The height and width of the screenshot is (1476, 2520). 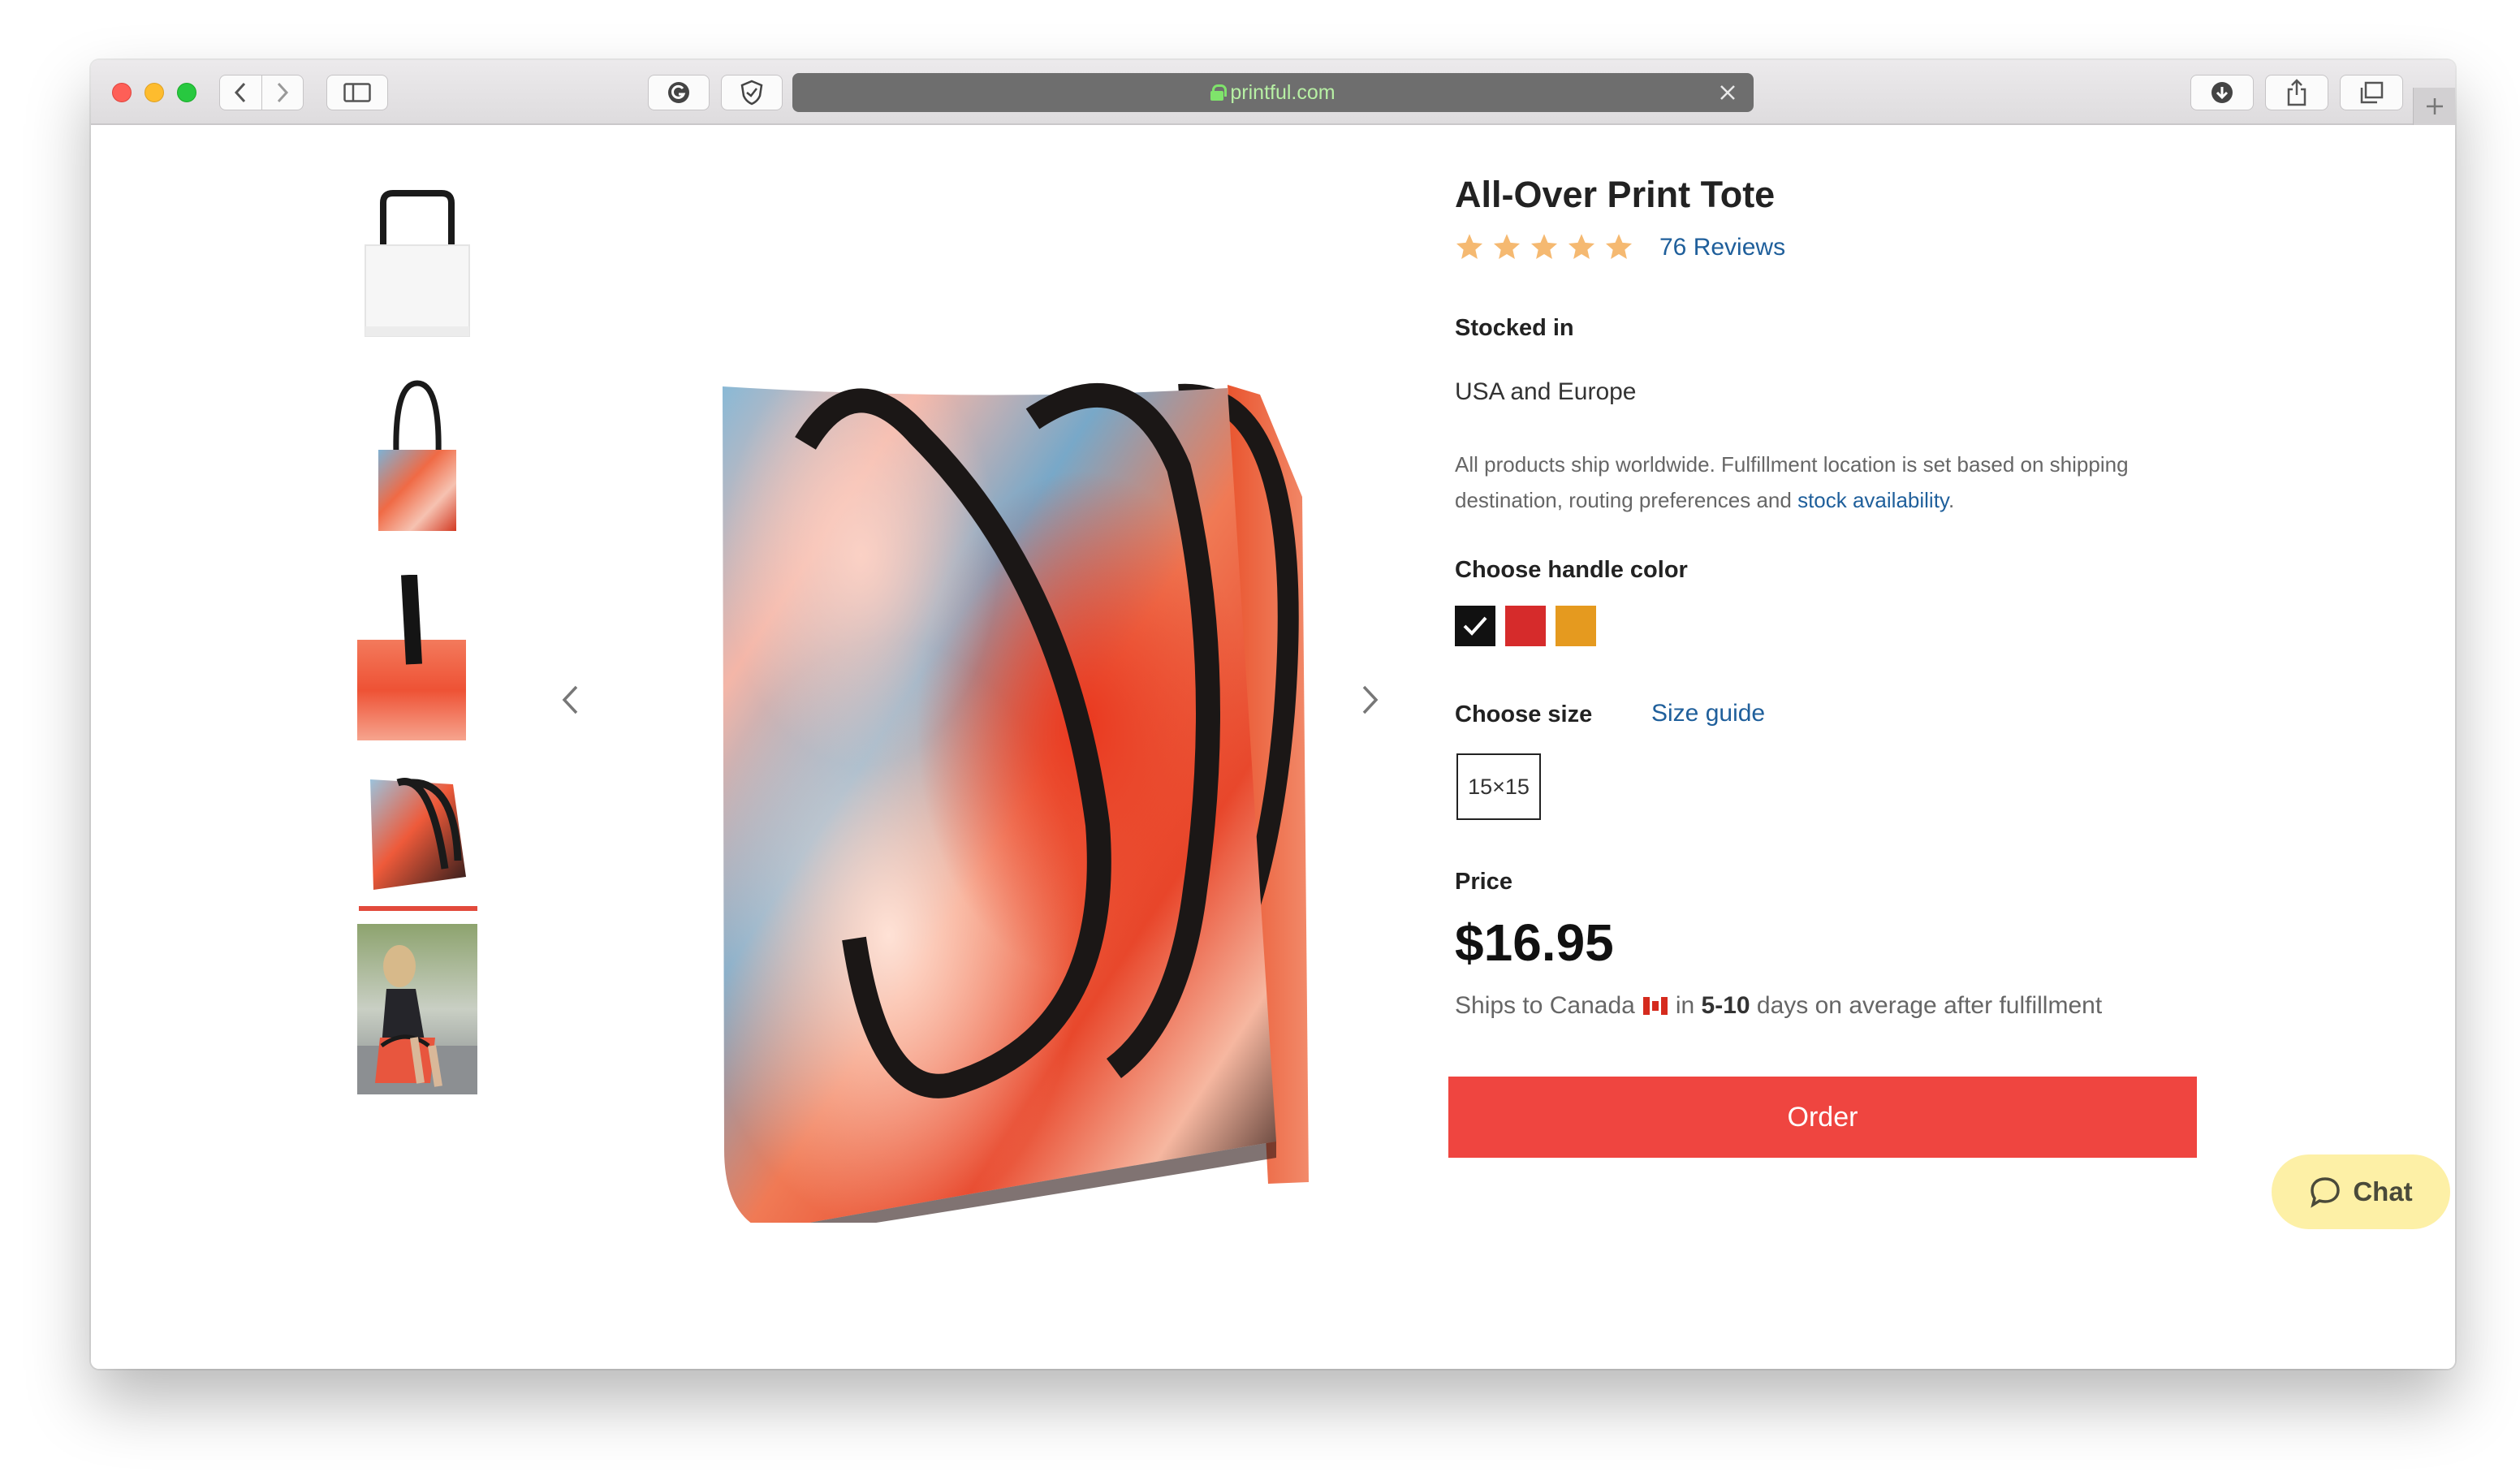 I want to click on canada-flag-icon, so click(x=1655, y=1006).